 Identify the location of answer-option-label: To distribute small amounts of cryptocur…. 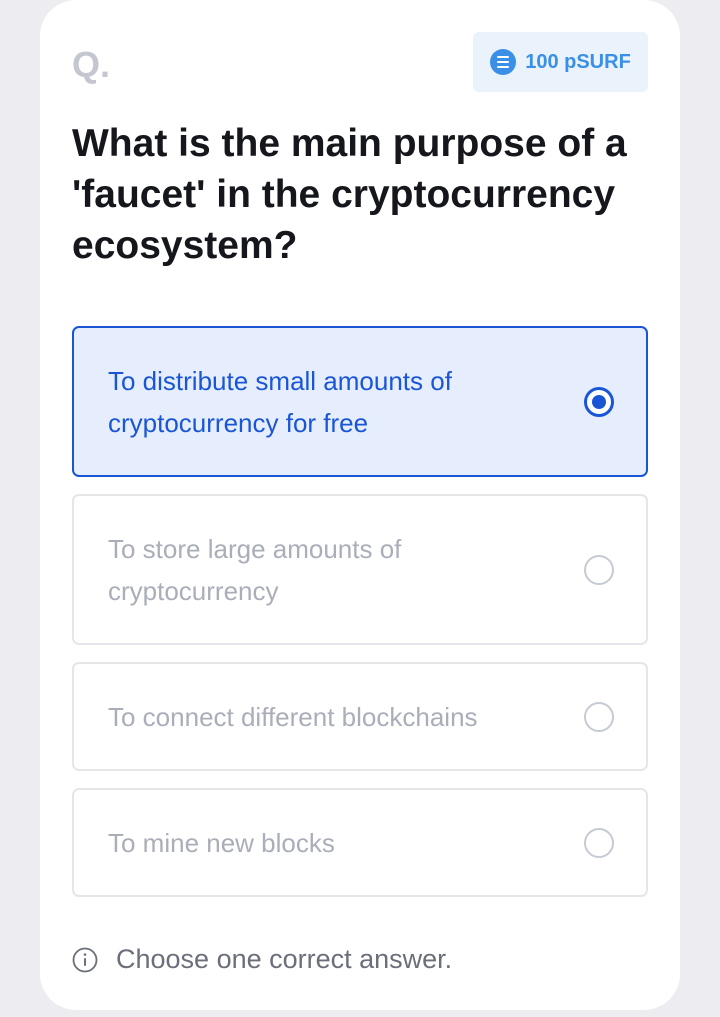
(280, 402).